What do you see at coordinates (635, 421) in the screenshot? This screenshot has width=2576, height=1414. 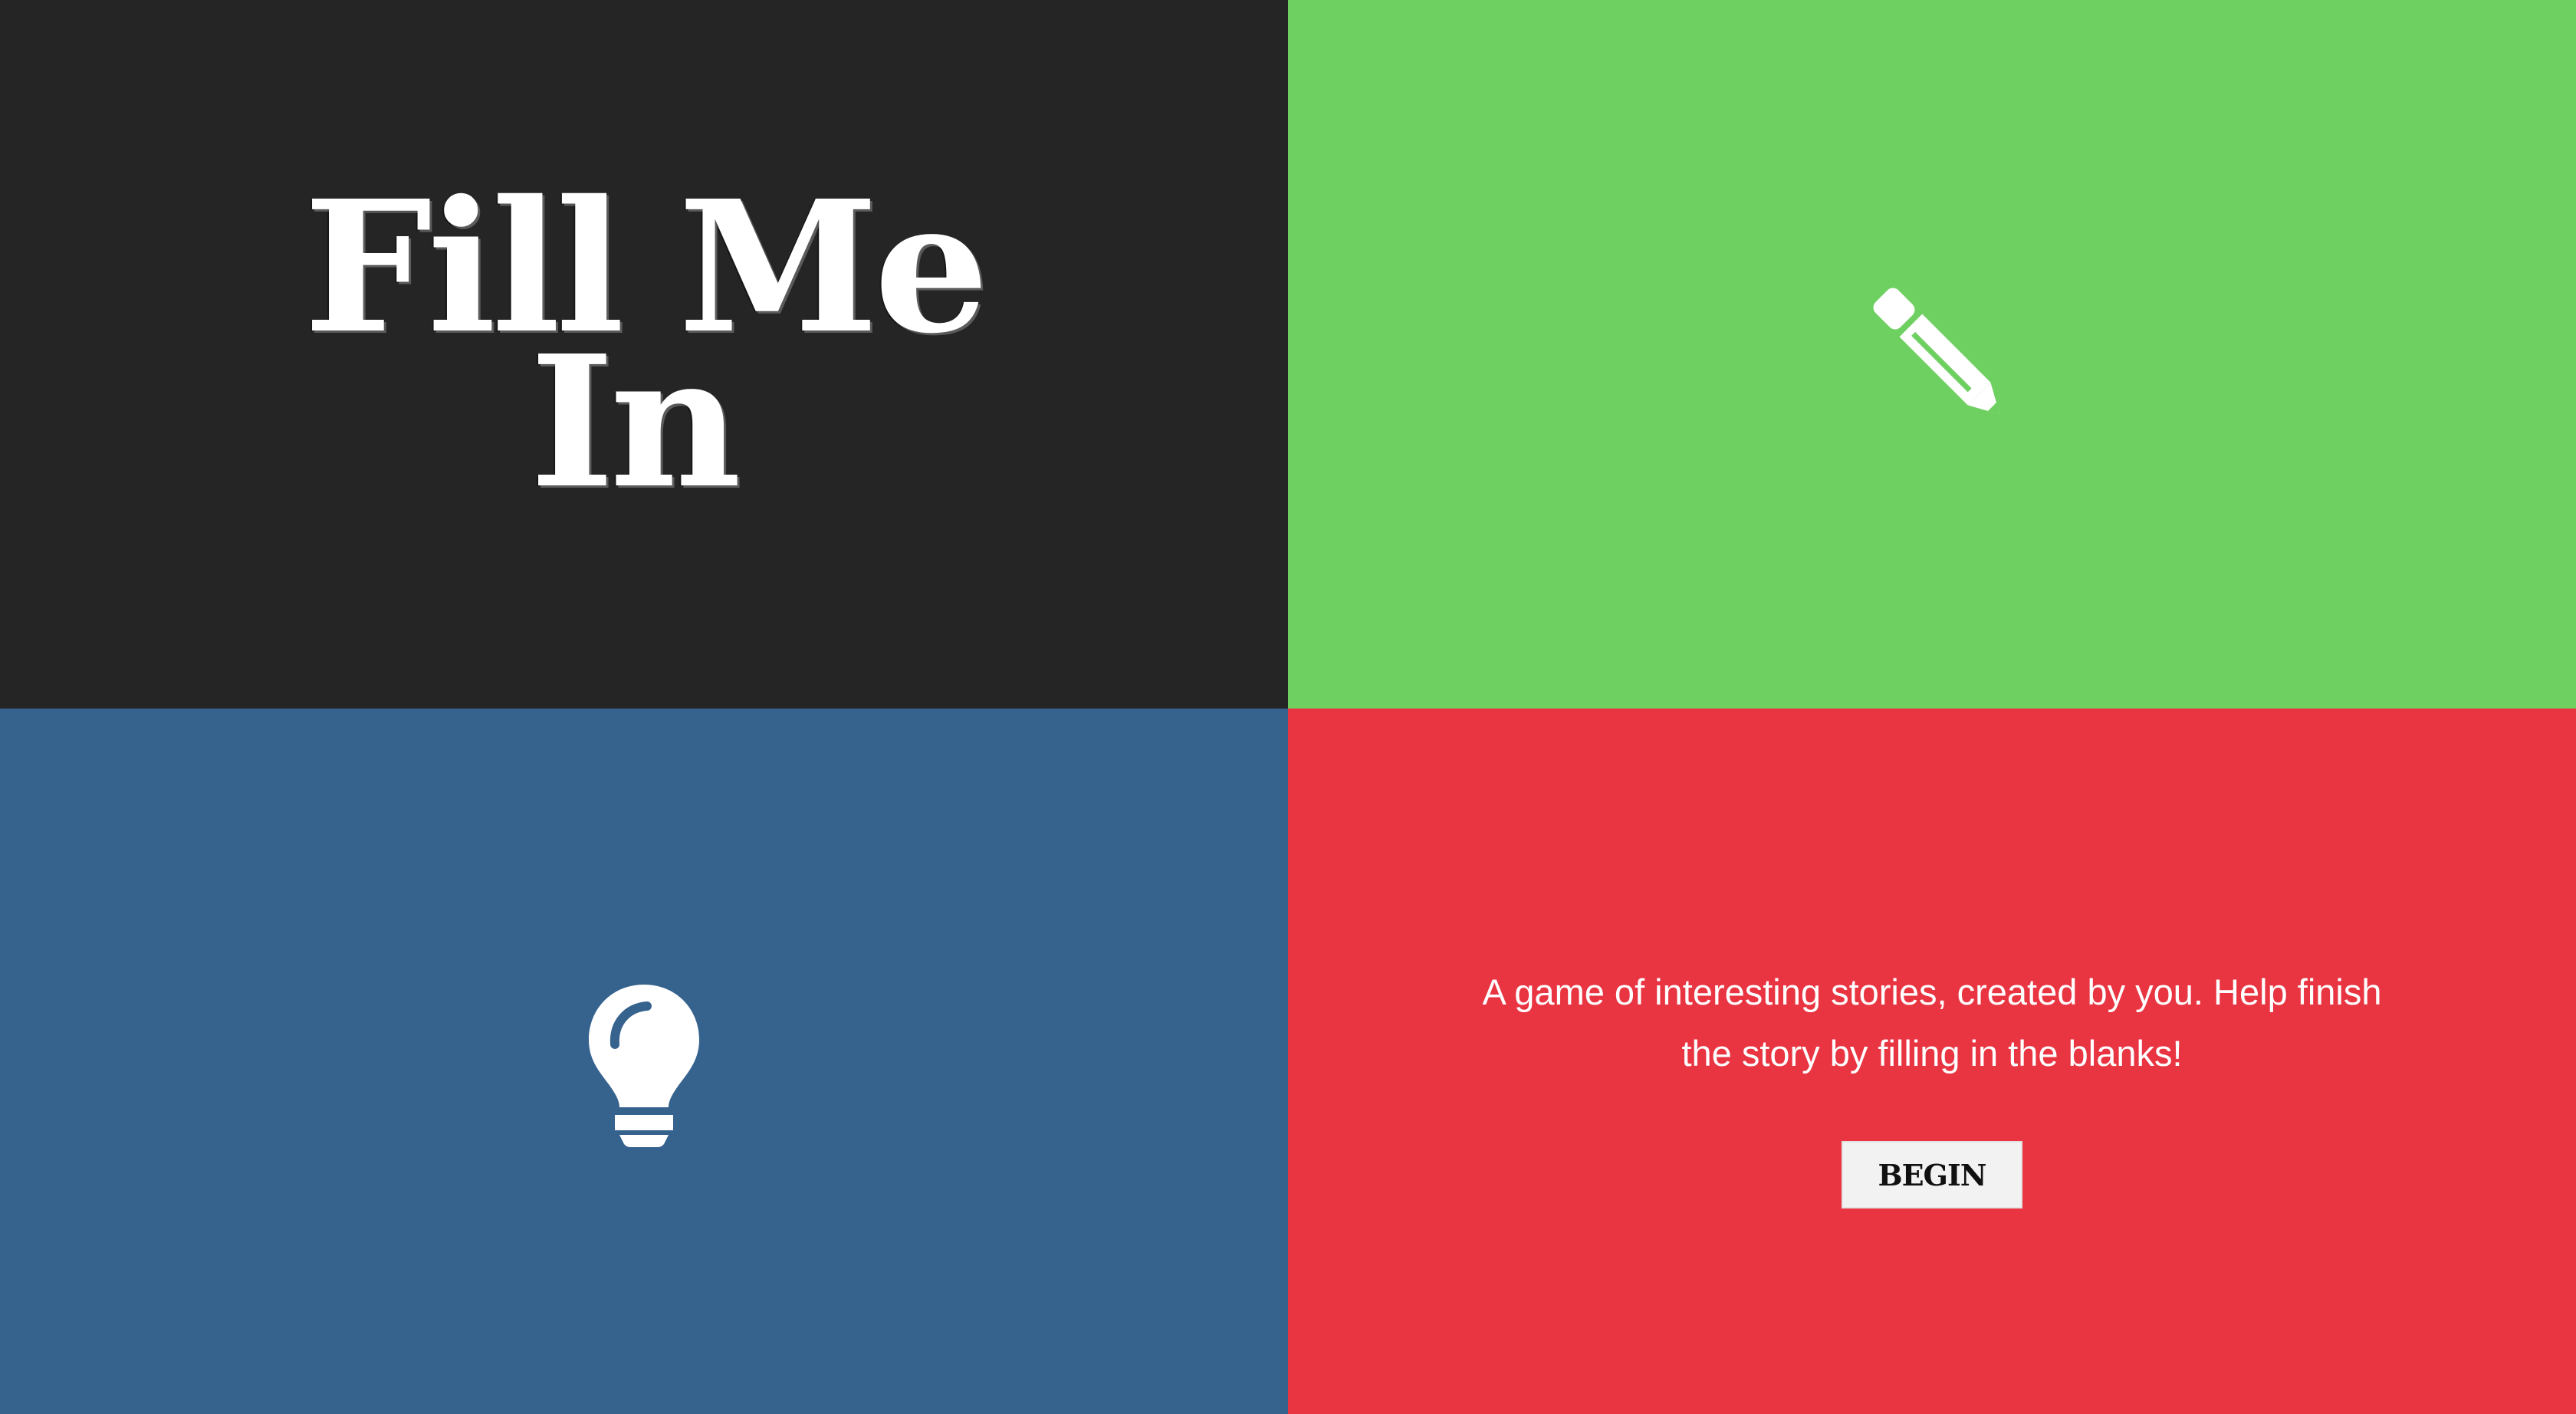 I see `app-title-line-2: In` at bounding box center [635, 421].